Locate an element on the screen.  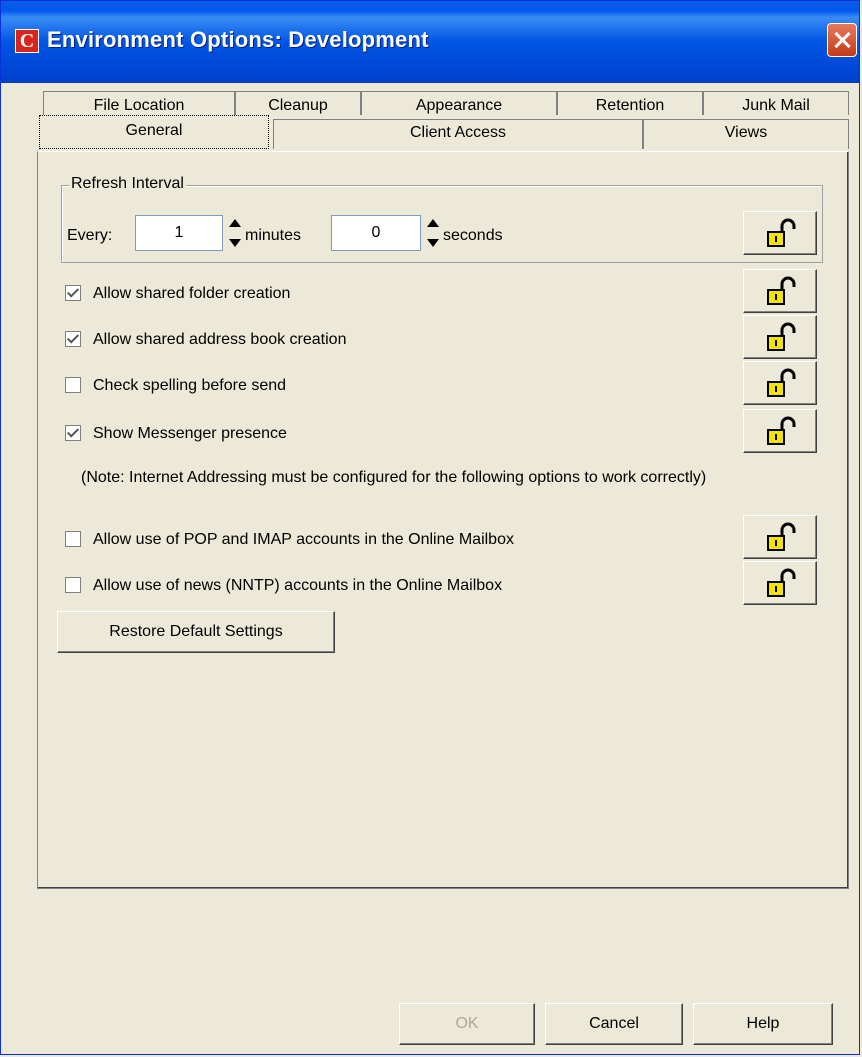
tab-label: Views is located at coordinates (746, 132).